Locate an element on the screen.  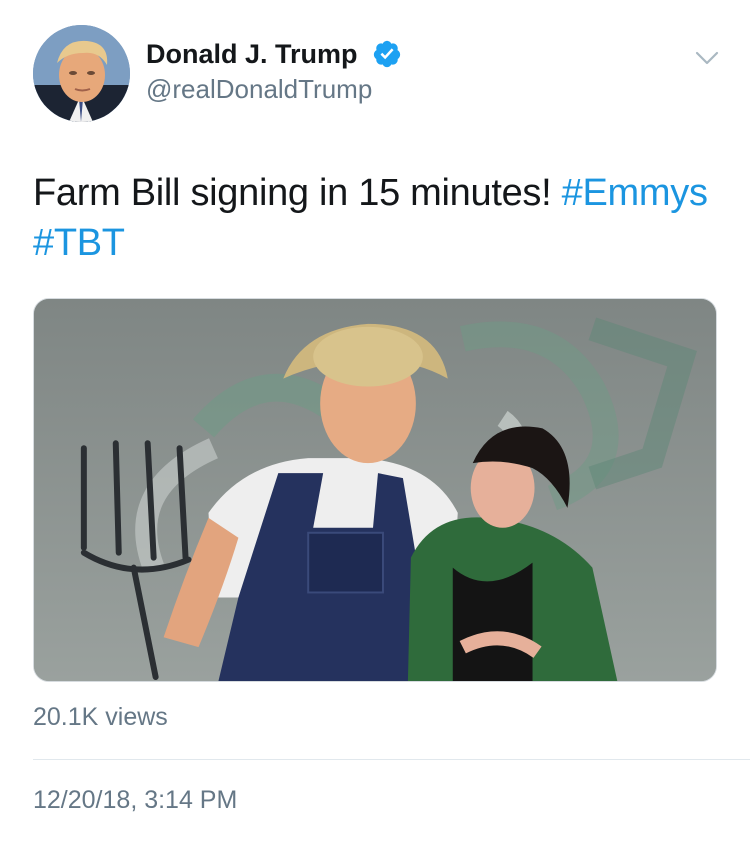
hashtag-link: #TBT is located at coordinates (79, 243).